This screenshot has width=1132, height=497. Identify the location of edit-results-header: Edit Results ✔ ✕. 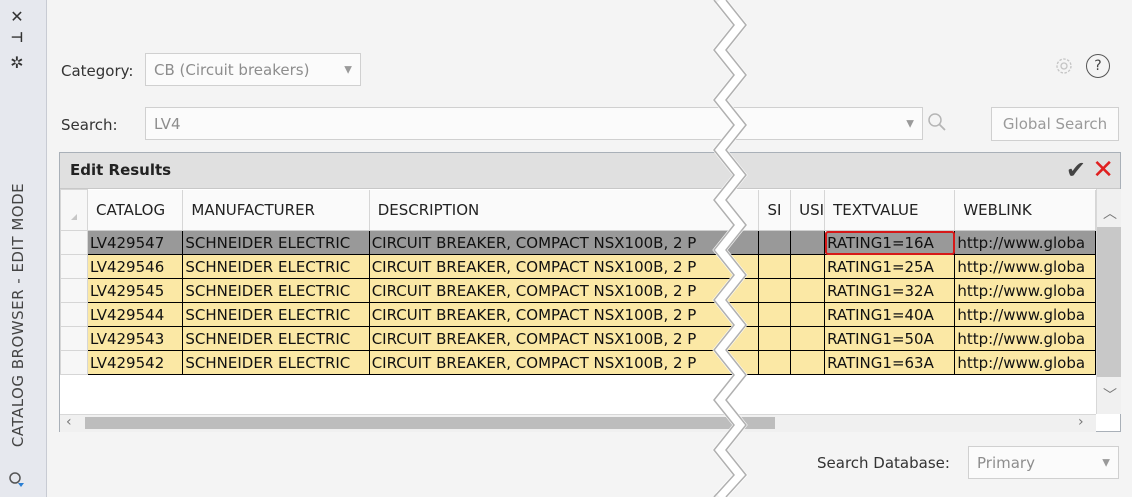
(590, 171).